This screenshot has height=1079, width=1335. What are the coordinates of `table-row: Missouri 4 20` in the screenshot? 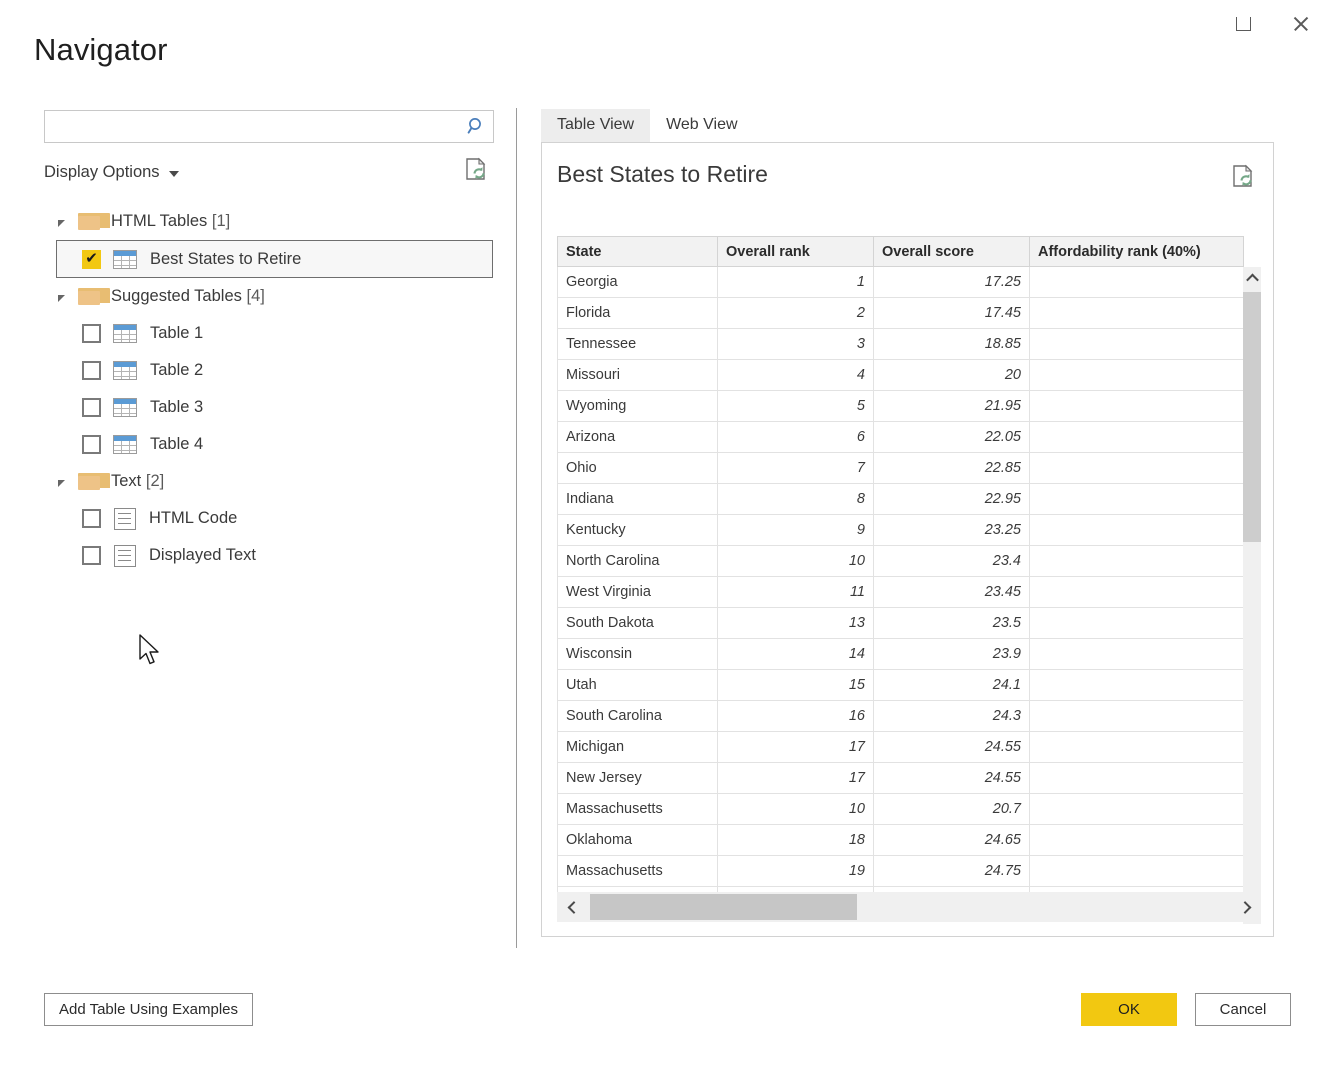 It's located at (900, 375).